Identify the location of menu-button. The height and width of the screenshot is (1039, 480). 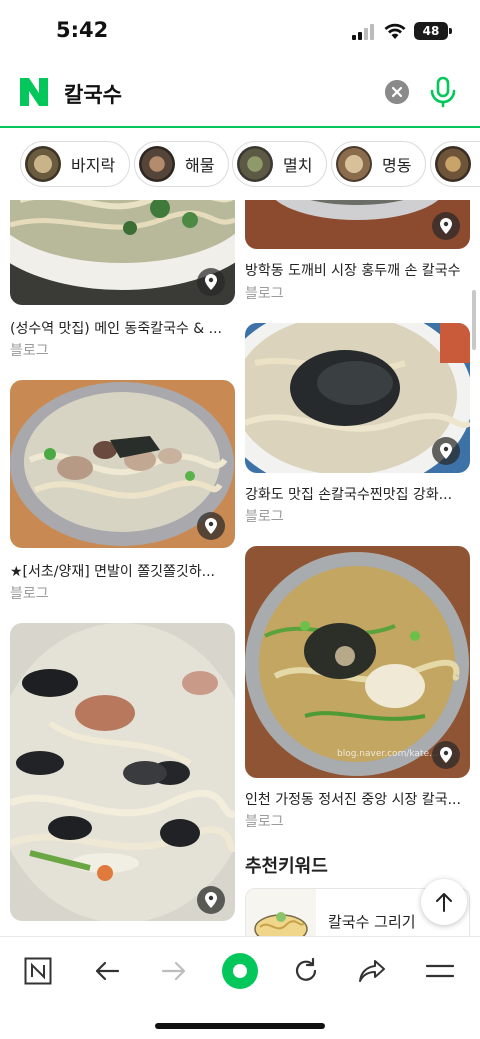
(440, 971).